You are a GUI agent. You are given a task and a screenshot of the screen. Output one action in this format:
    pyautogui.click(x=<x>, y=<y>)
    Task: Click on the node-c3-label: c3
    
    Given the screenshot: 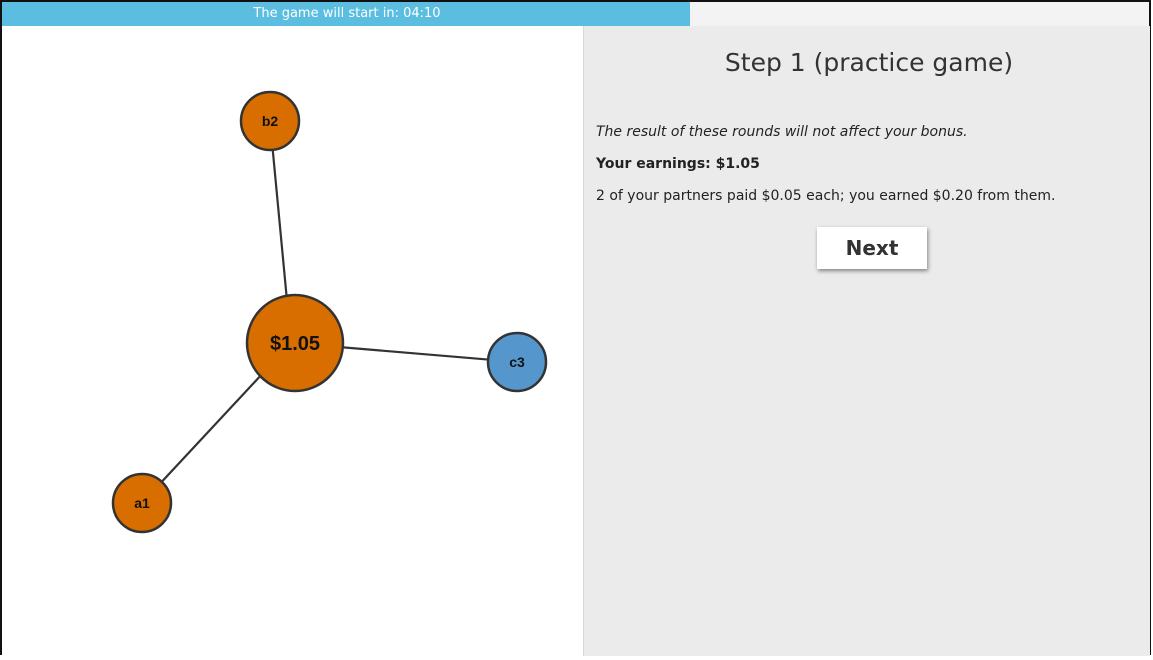 What is the action you would take?
    pyautogui.click(x=517, y=362)
    